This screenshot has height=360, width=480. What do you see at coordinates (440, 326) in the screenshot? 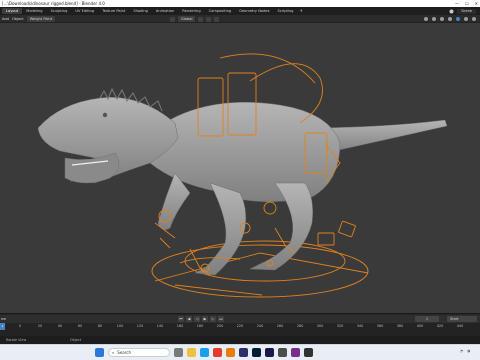
I see `frame-tick: 420` at bounding box center [440, 326].